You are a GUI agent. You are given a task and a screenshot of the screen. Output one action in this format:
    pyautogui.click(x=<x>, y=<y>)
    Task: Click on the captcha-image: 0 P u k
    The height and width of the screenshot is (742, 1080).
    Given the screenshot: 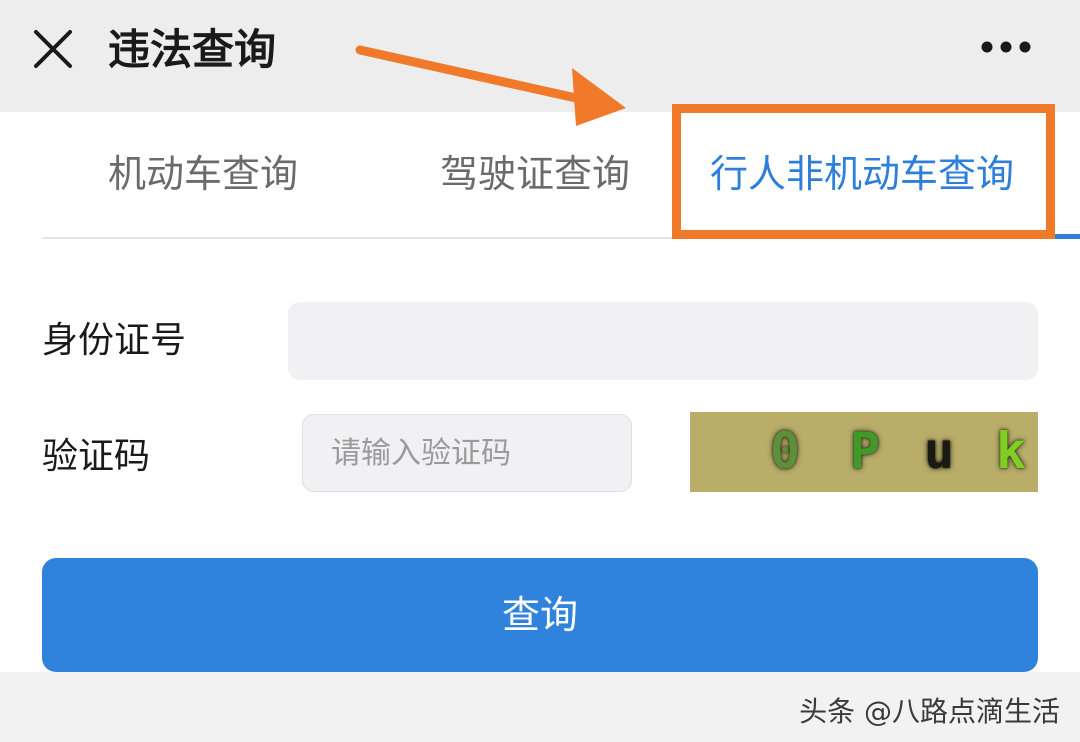 What is the action you would take?
    pyautogui.click(x=864, y=452)
    